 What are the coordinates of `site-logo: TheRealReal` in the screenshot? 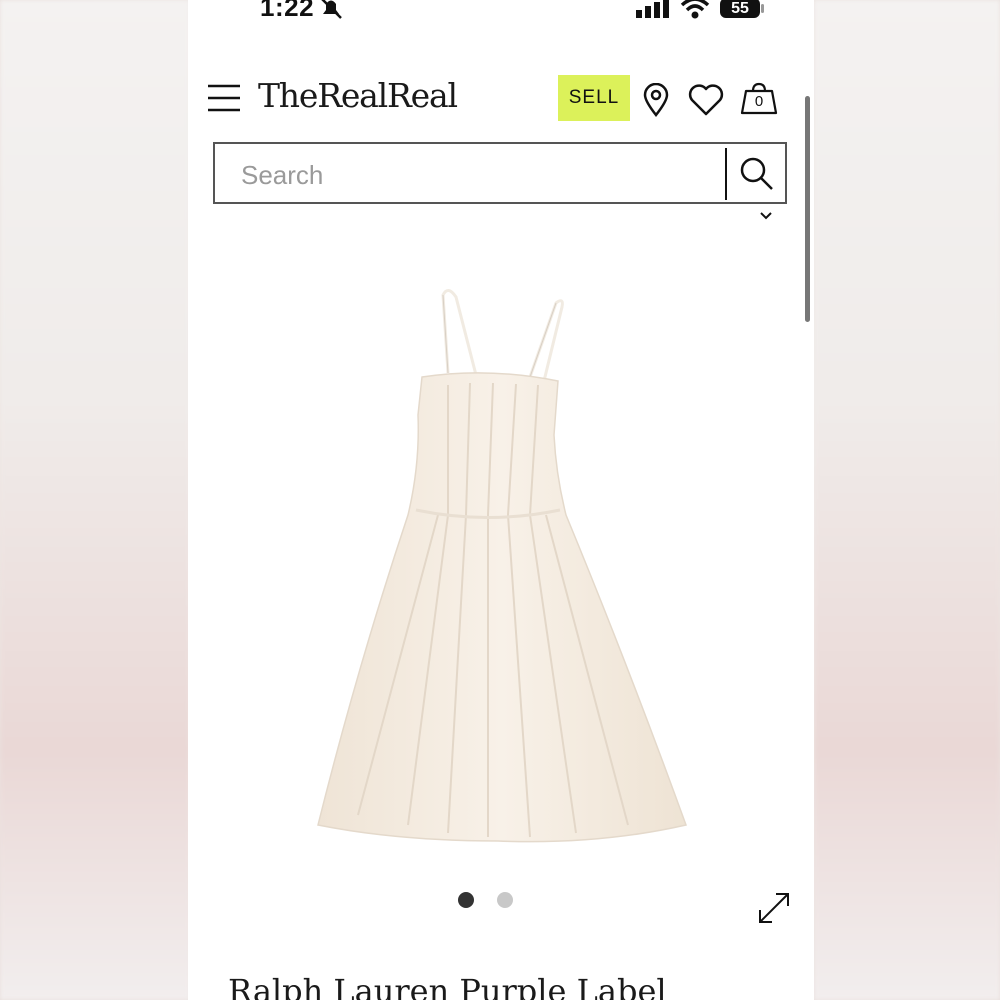 It's located at (358, 95).